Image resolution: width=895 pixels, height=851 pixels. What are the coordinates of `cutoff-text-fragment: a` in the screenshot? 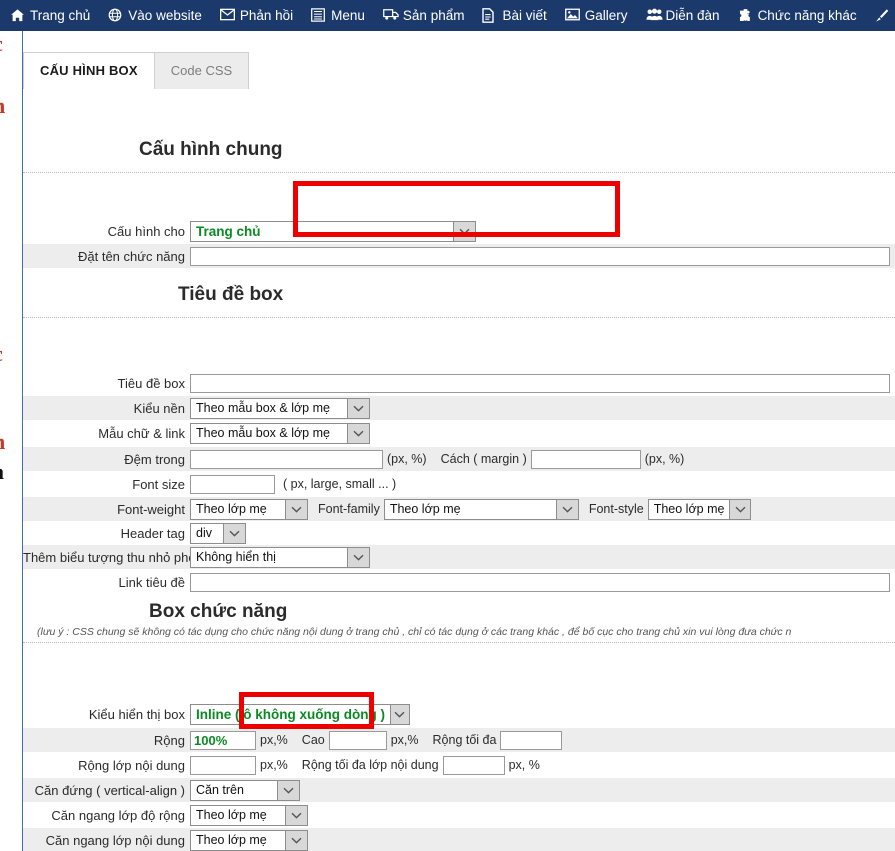 It's located at (2, 472).